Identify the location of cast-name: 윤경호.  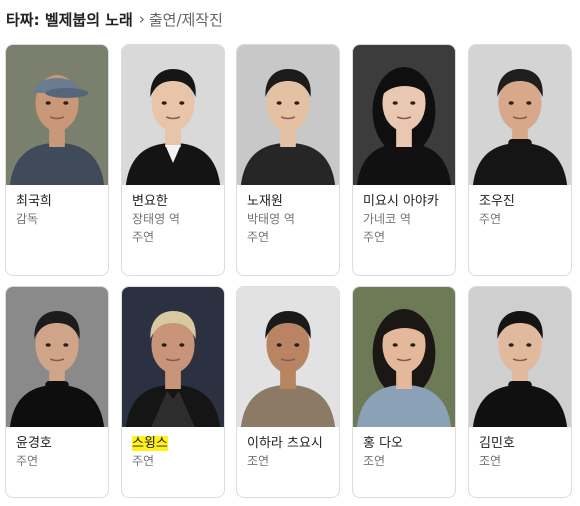
(57, 443).